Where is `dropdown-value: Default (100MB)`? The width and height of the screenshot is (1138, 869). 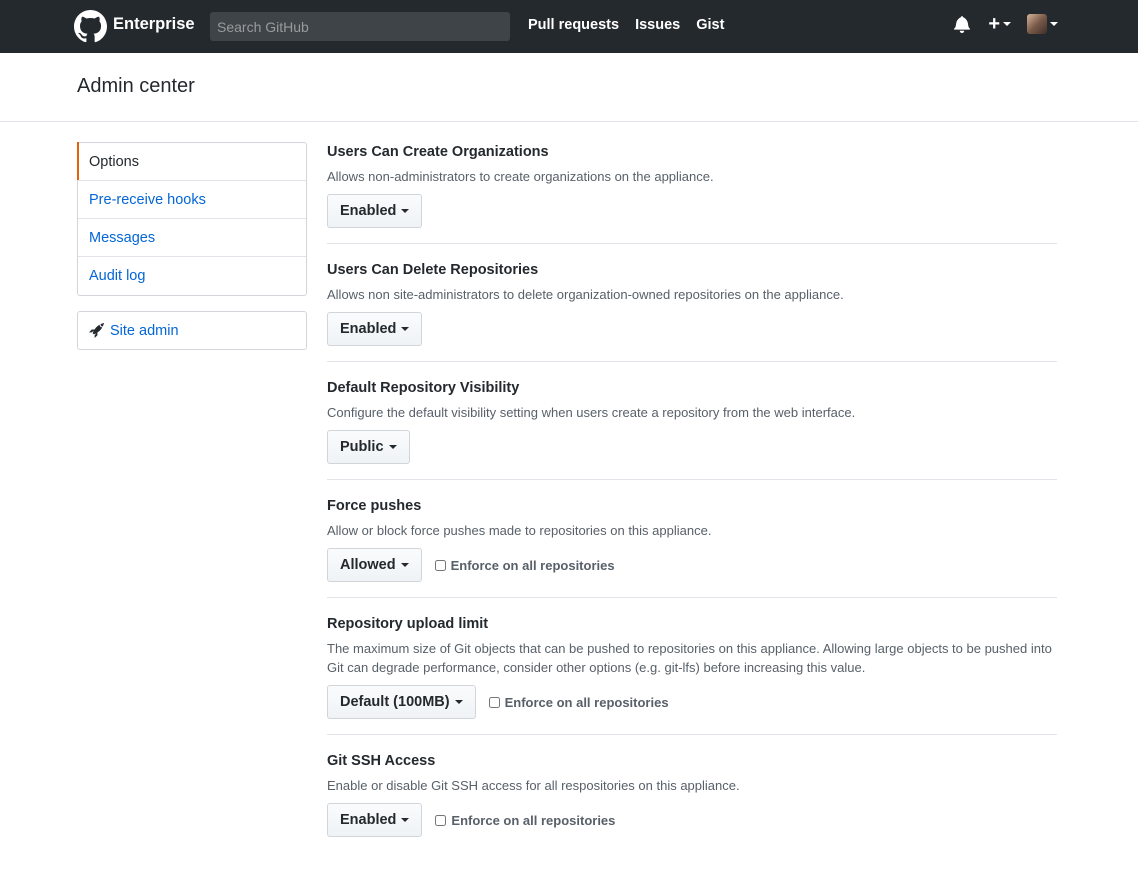 dropdown-value: Default (100MB) is located at coordinates (395, 702).